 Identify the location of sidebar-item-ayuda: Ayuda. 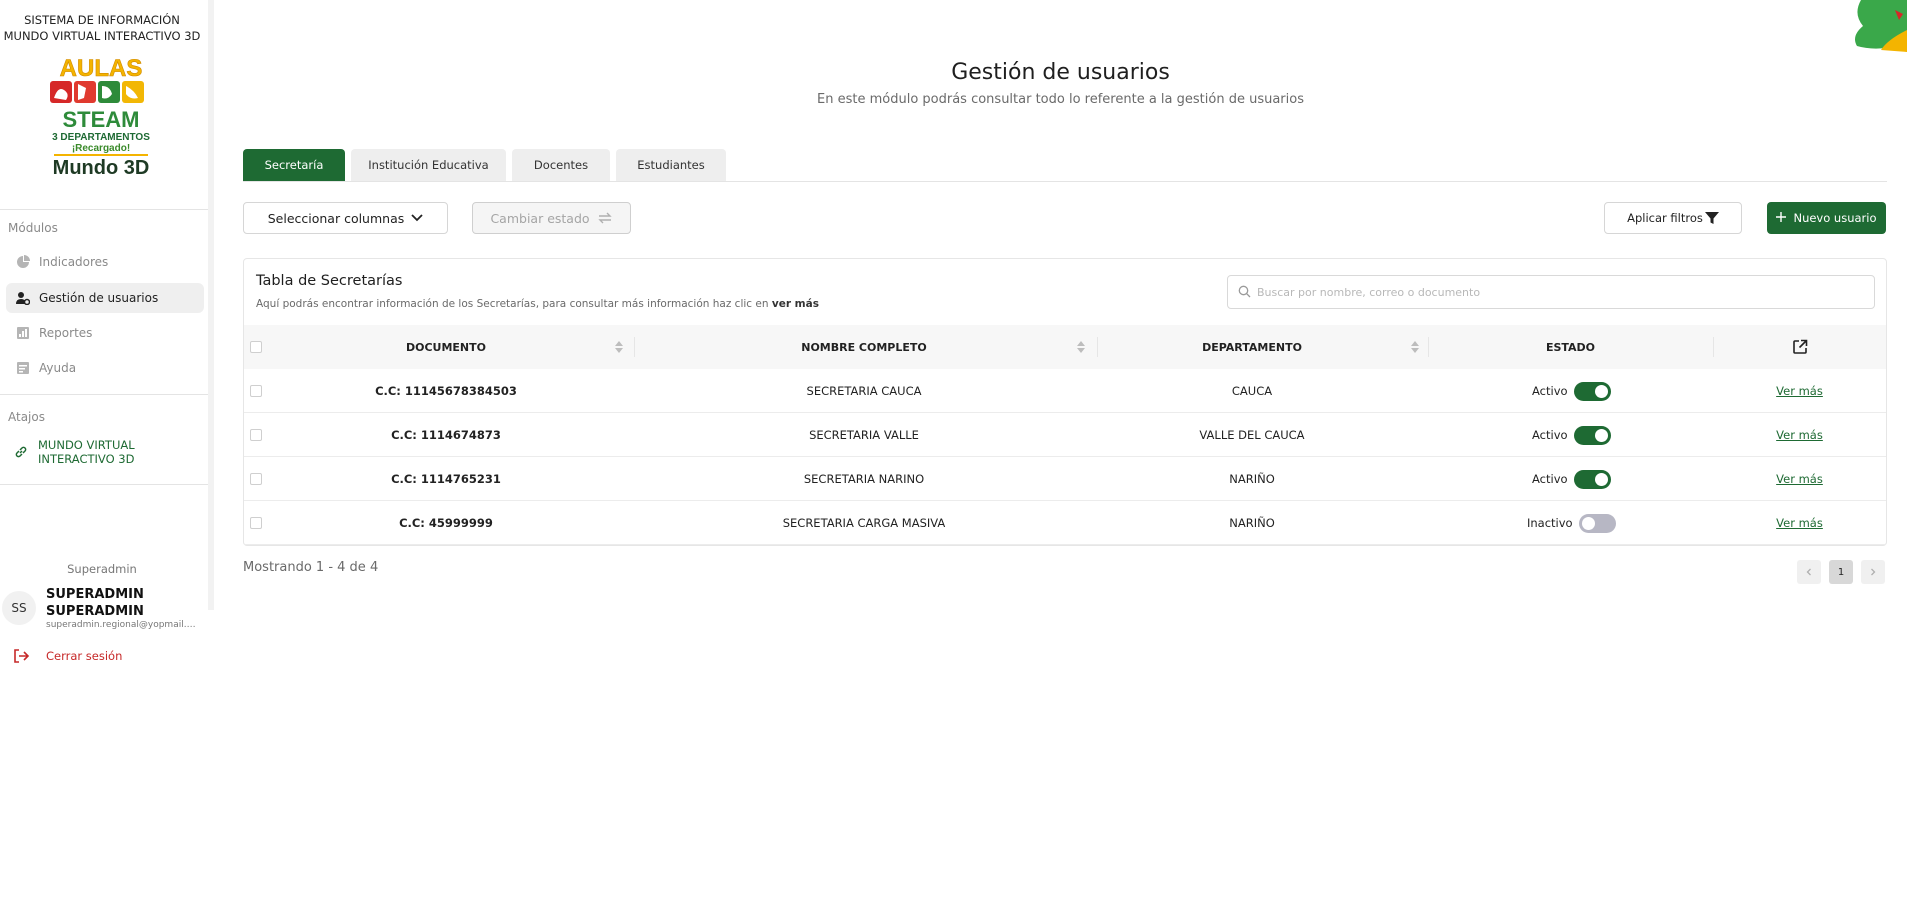
(105, 368).